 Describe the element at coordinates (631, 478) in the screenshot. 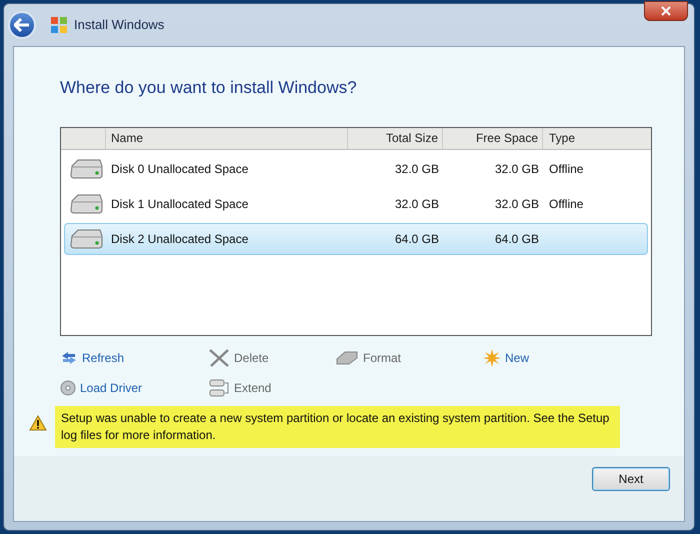

I see `next-button: Next` at that location.